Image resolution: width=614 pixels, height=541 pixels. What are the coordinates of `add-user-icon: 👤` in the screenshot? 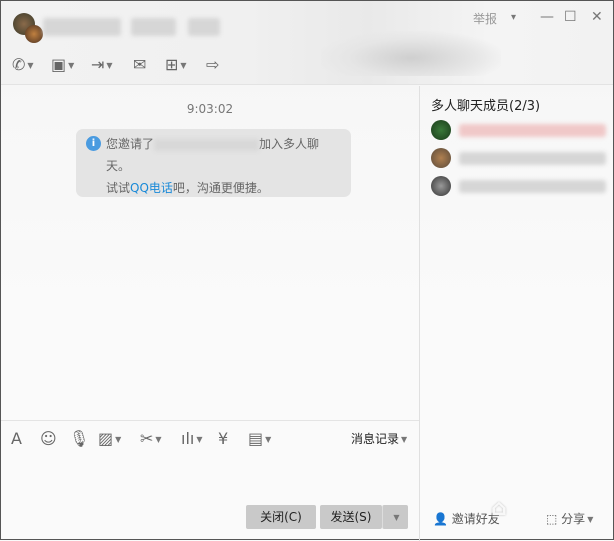 It's located at (440, 519).